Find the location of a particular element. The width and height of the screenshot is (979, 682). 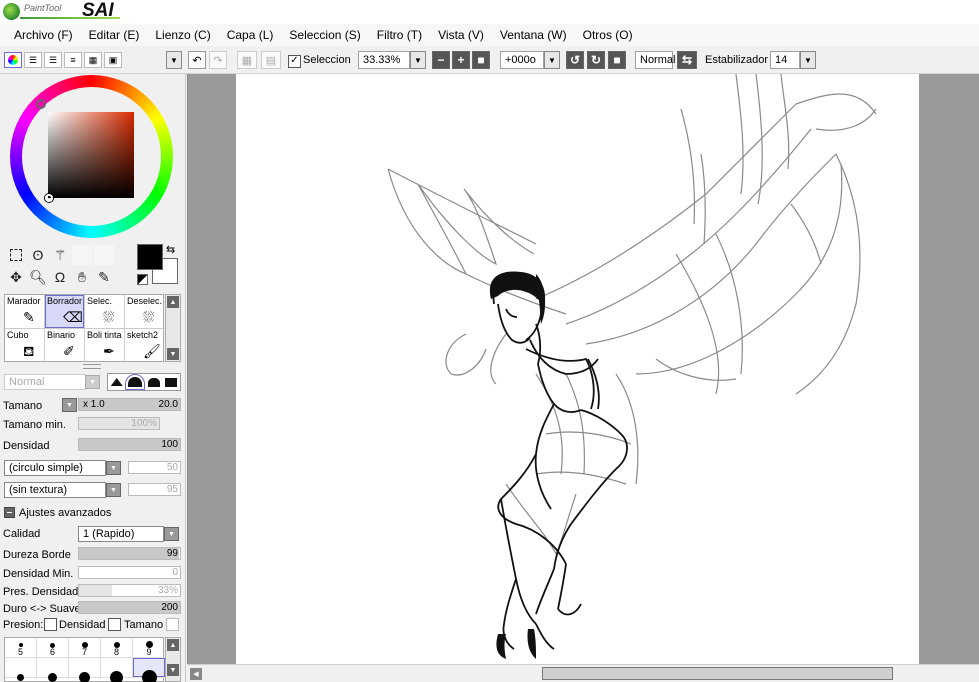

rgb-slider-tab: ☰ is located at coordinates (33, 60).